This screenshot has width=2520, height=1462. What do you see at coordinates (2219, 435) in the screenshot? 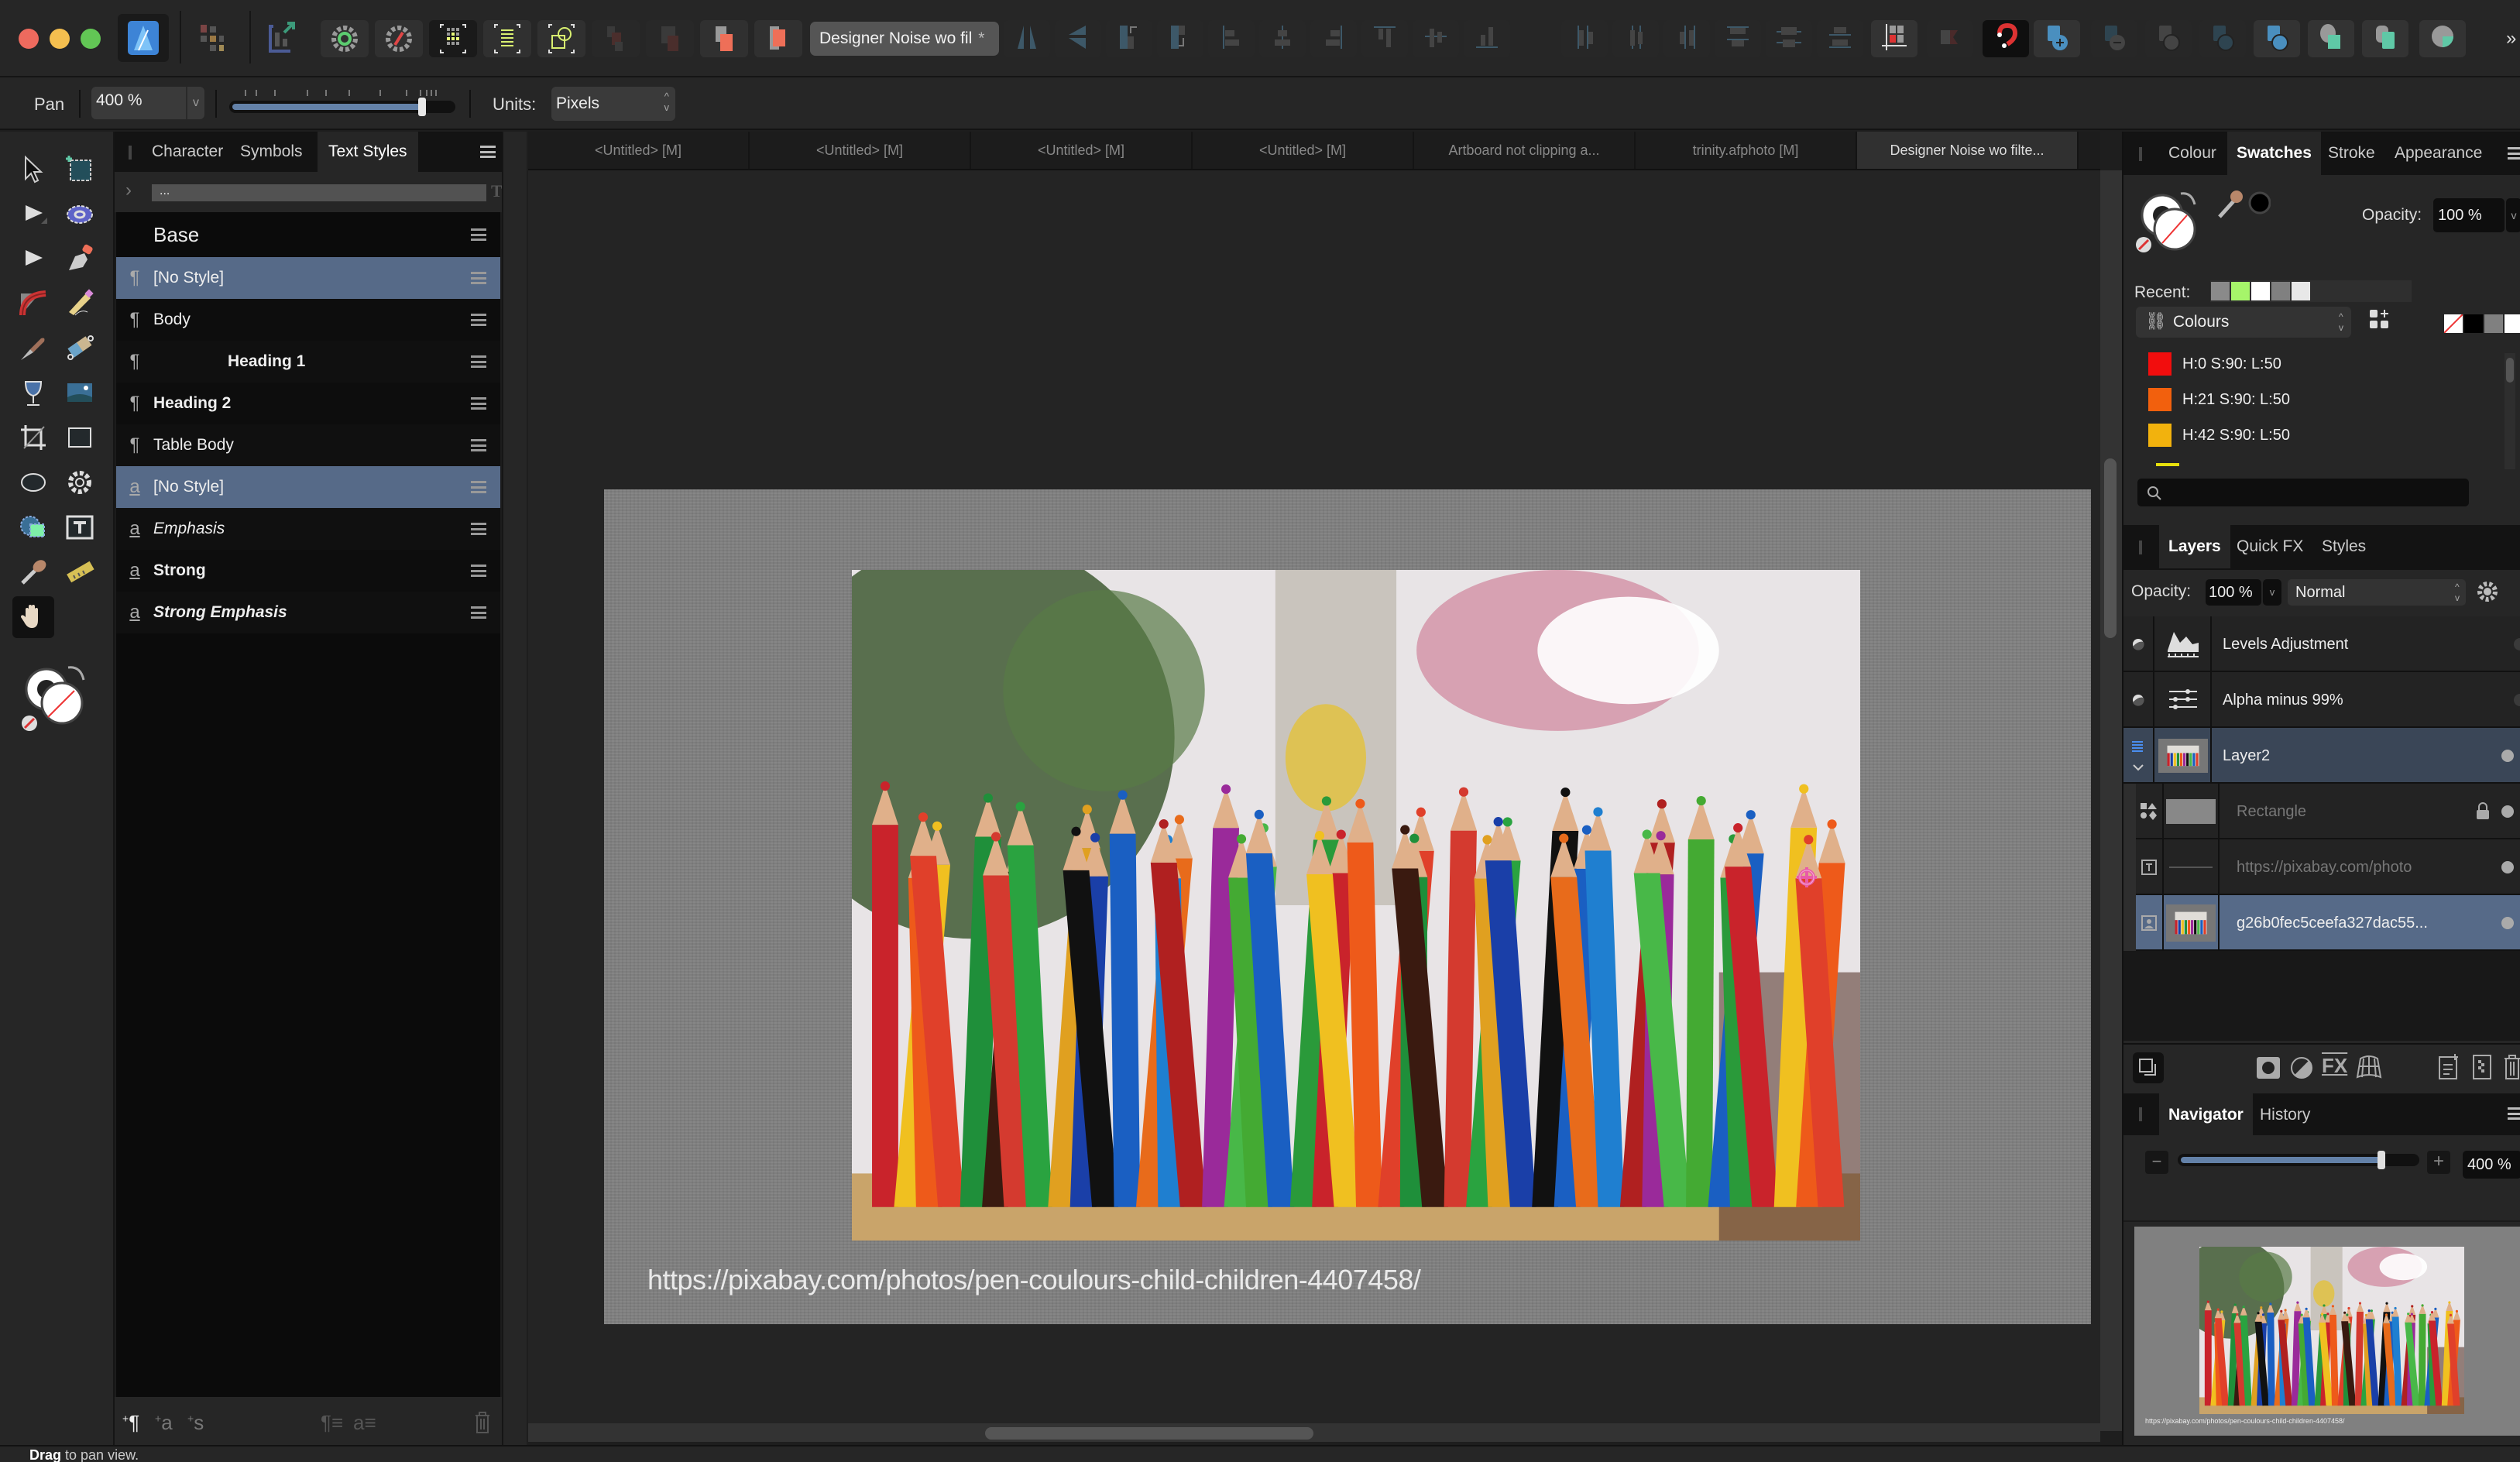
I see `swatch-item: H:42 S:90: L:50` at bounding box center [2219, 435].